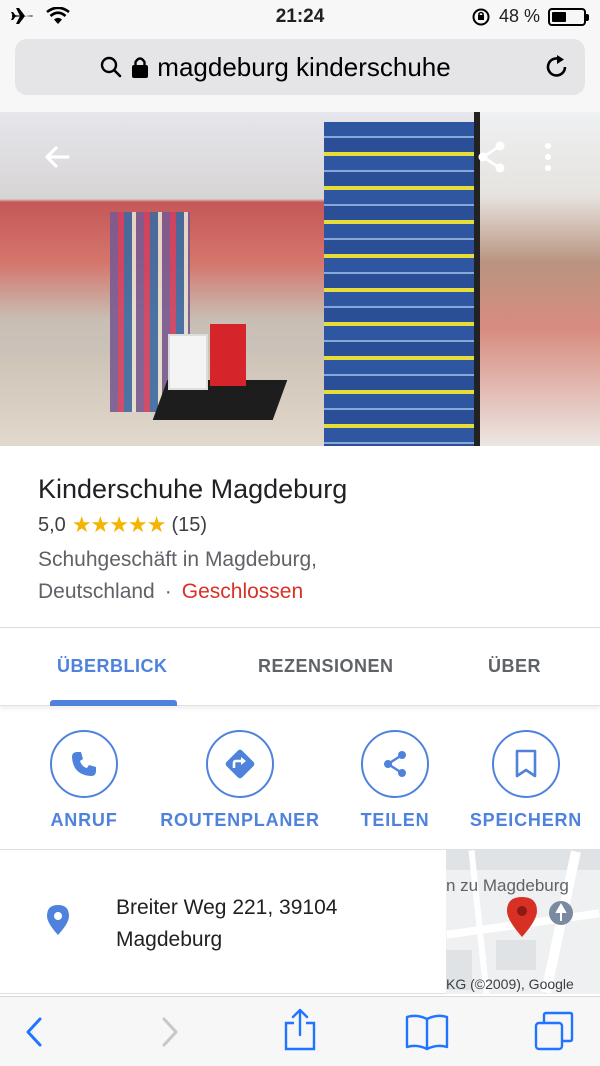  Describe the element at coordinates (242, 591) in the screenshot. I see `open-status: Geschlossen` at that location.